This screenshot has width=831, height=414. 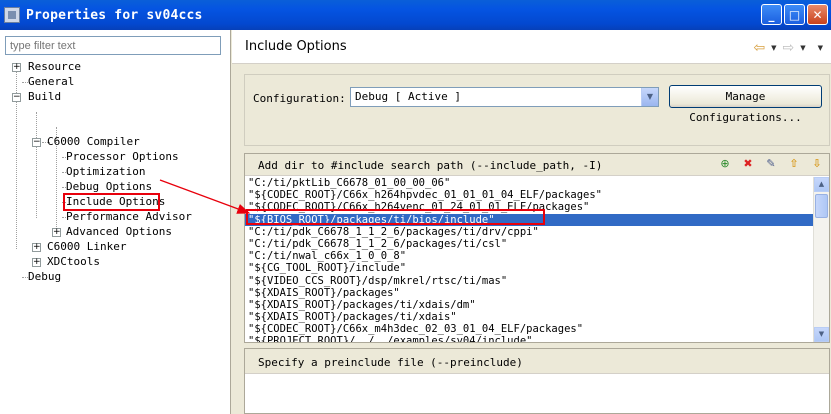 What do you see at coordinates (415, 15) in the screenshot?
I see `title-bar: Properties for sv04ccs _ □ ✕` at bounding box center [415, 15].